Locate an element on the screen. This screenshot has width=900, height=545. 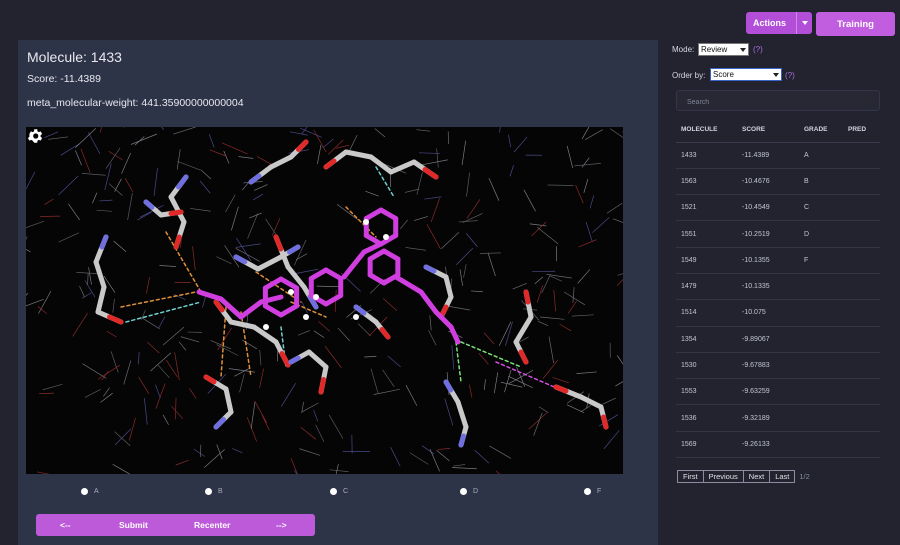
first-page-button: First is located at coordinates (690, 476).